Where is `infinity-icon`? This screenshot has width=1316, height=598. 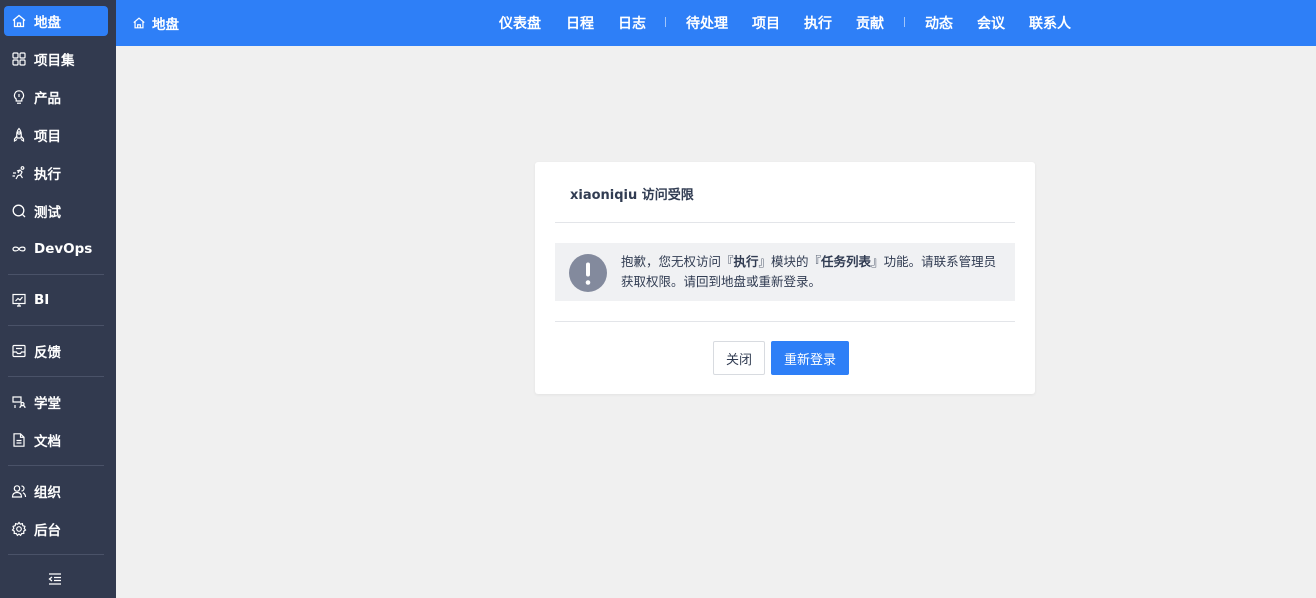 infinity-icon is located at coordinates (19, 249).